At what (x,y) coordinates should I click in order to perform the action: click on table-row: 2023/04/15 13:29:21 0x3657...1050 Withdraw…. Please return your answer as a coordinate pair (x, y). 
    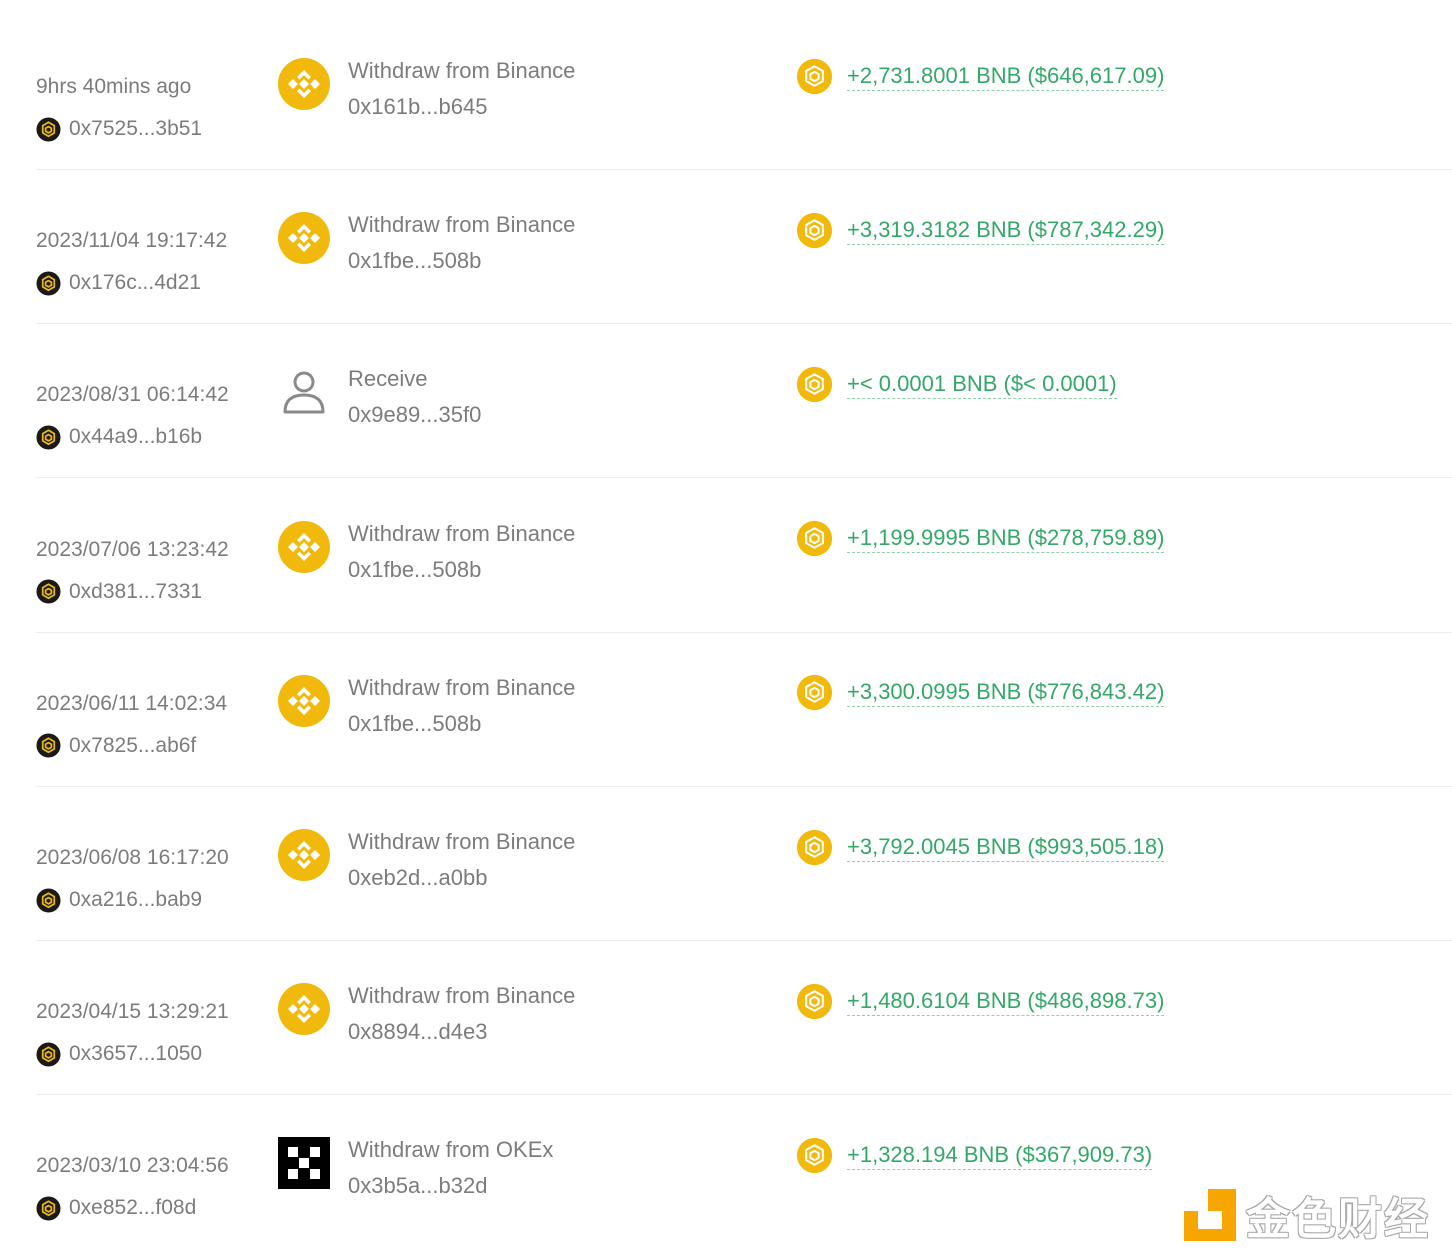
    Looking at the image, I should click on (744, 1018).